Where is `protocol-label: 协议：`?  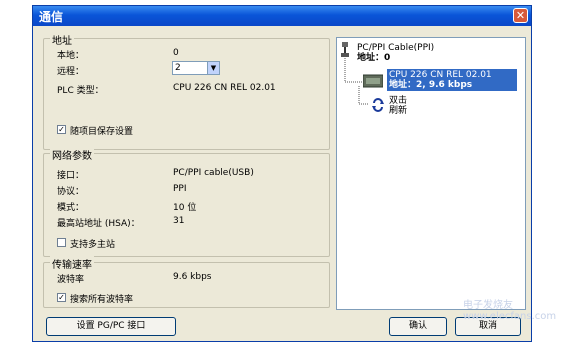 protocol-label: 协议： is located at coordinates (71, 192).